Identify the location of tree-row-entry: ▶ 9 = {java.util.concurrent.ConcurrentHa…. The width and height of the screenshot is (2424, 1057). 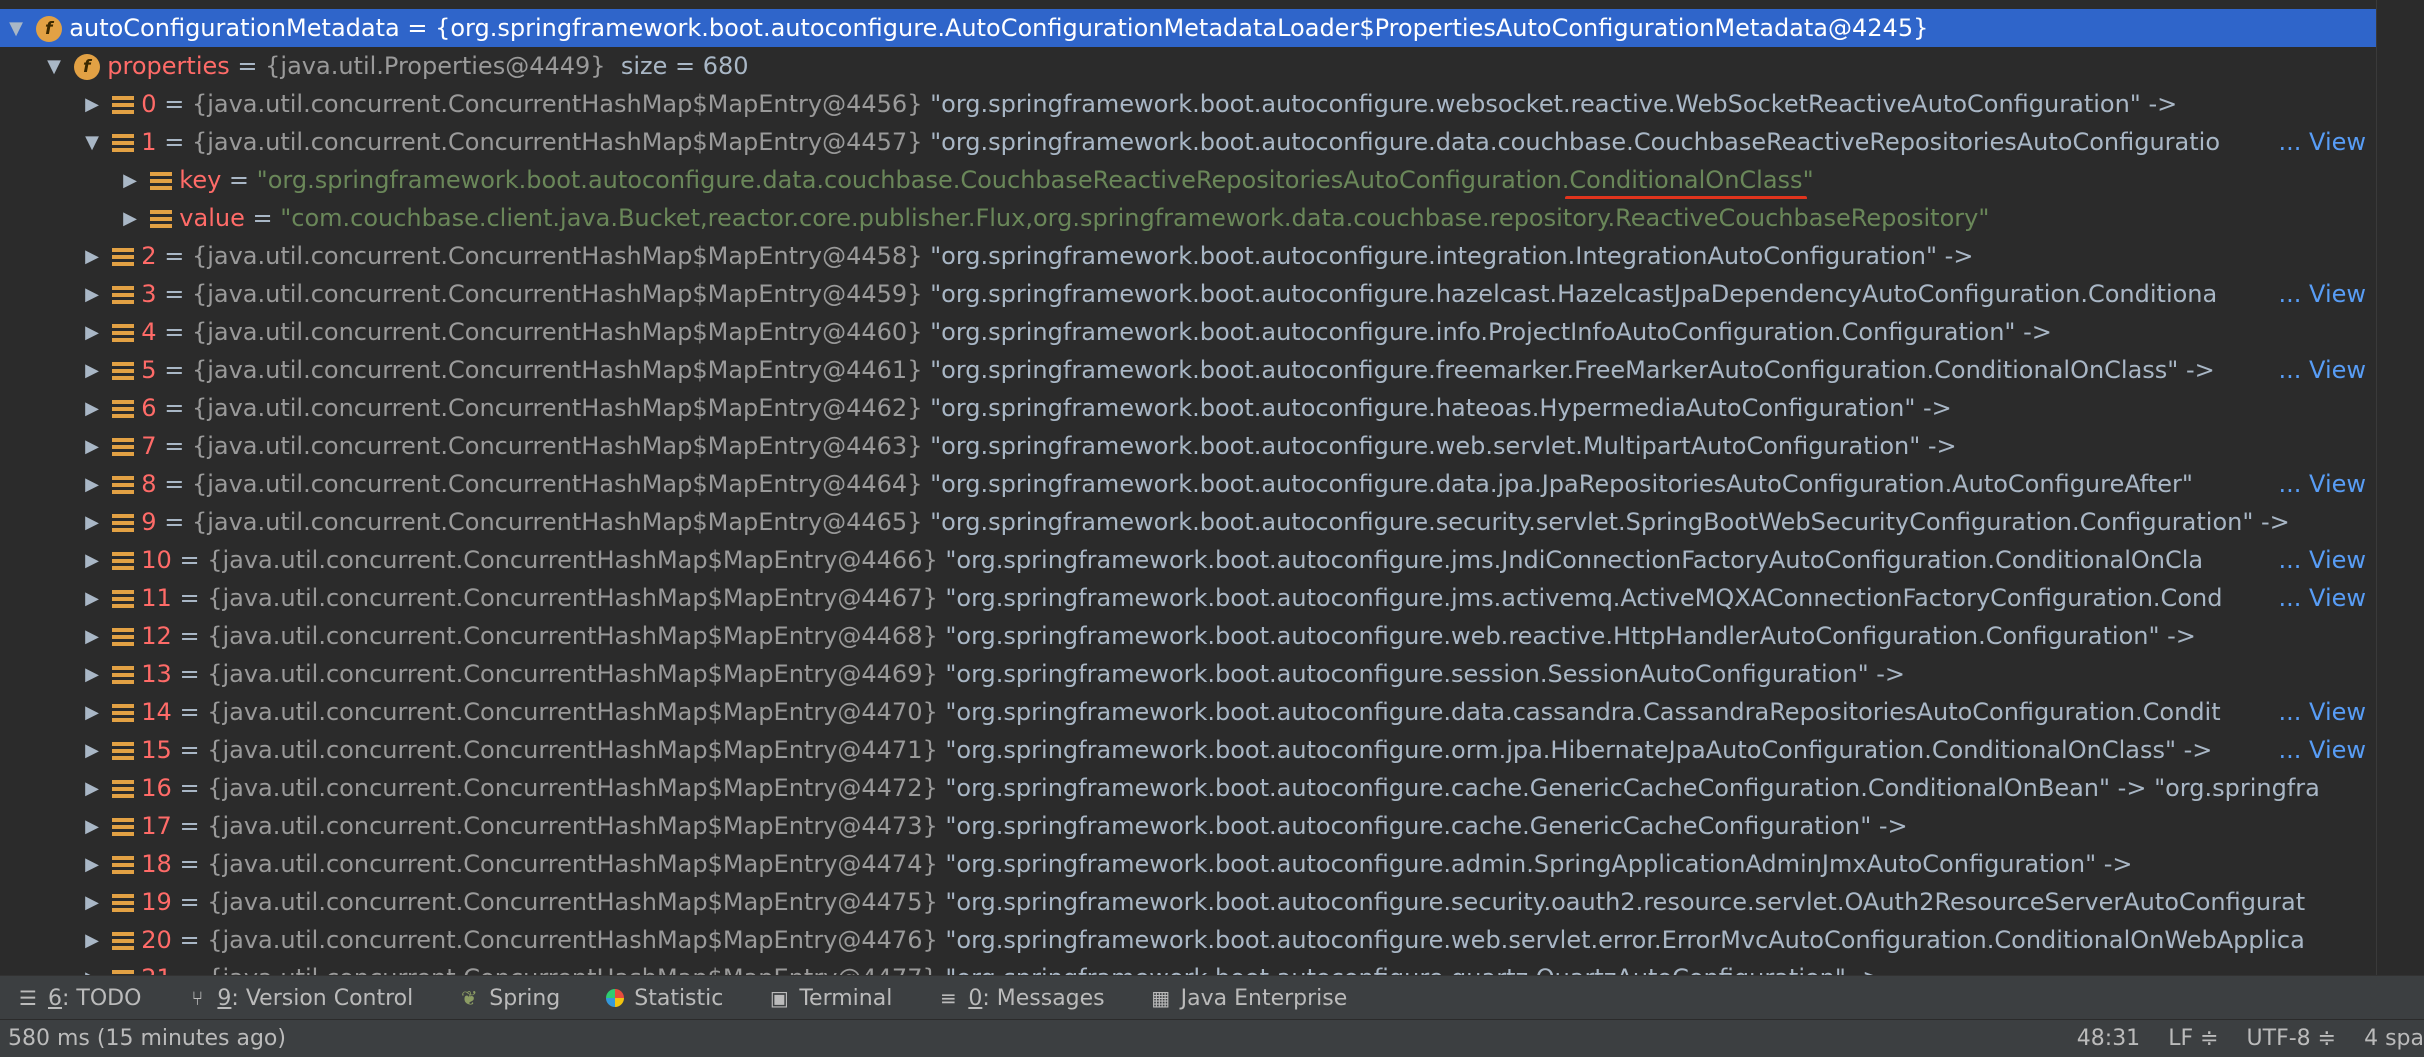
(1188, 522).